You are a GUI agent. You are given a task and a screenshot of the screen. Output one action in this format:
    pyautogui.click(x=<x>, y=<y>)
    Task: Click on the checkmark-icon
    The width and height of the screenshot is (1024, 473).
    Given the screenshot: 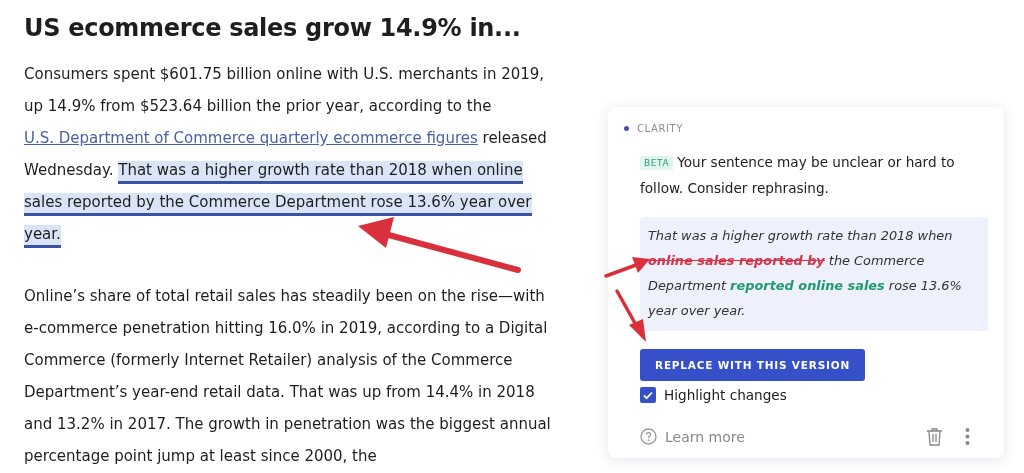 What is the action you would take?
    pyautogui.click(x=648, y=395)
    